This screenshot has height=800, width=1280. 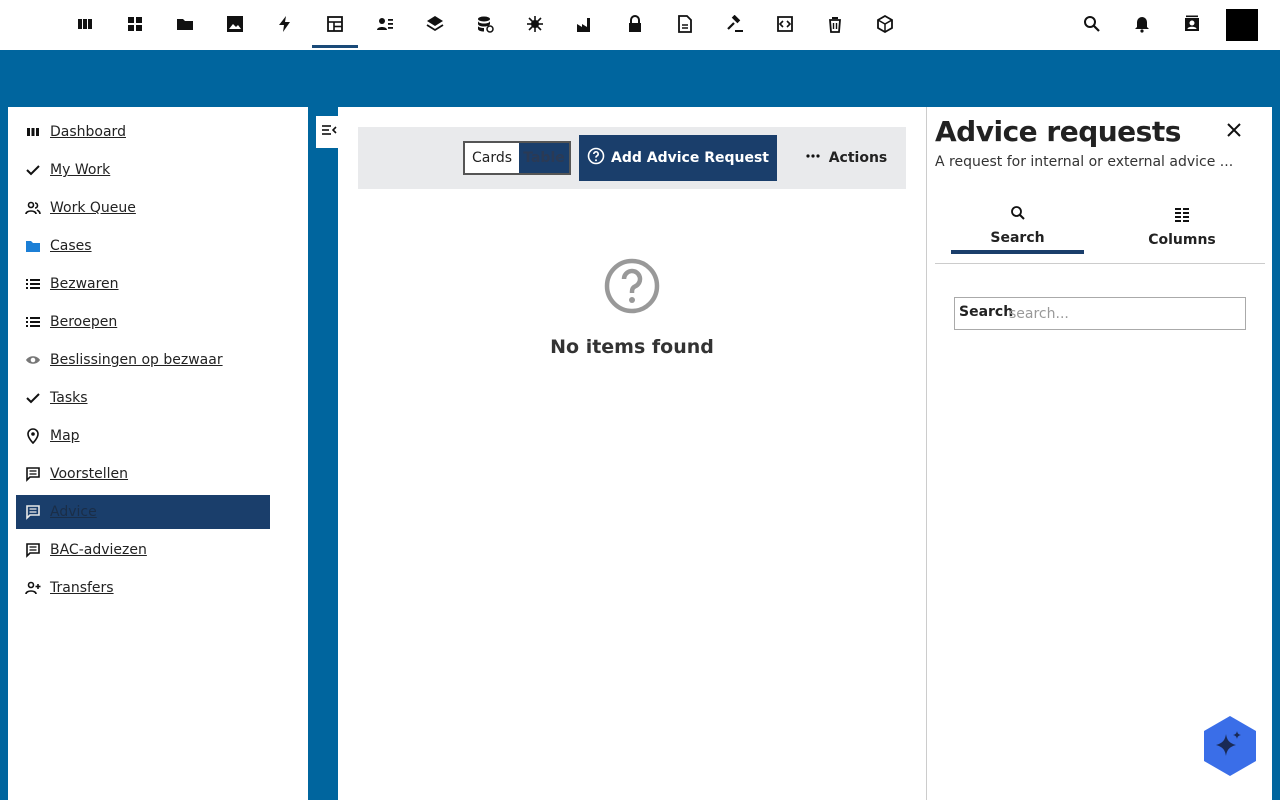 What do you see at coordinates (33, 588) in the screenshot?
I see `person-add-icon` at bounding box center [33, 588].